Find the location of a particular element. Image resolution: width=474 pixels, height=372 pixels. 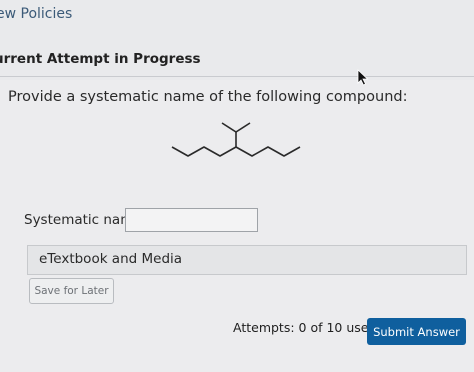

systematic-name-input is located at coordinates (191, 220).